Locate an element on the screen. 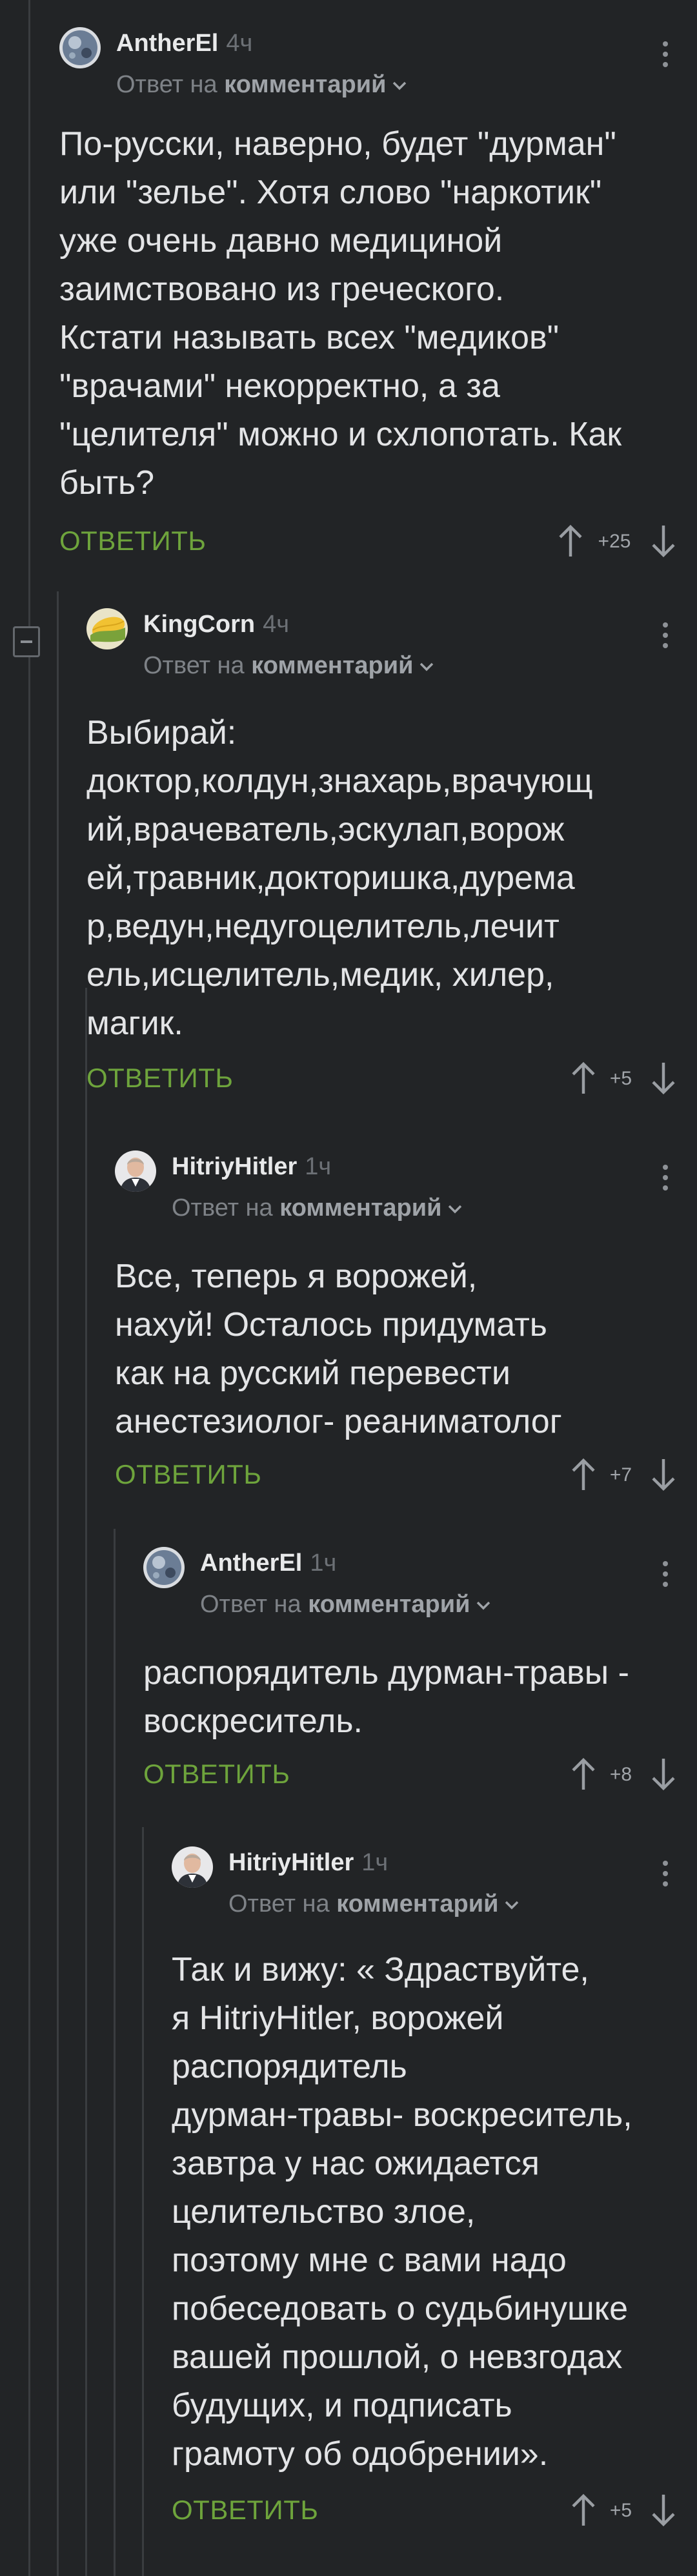  author-label: KingCorn is located at coordinates (199, 625).